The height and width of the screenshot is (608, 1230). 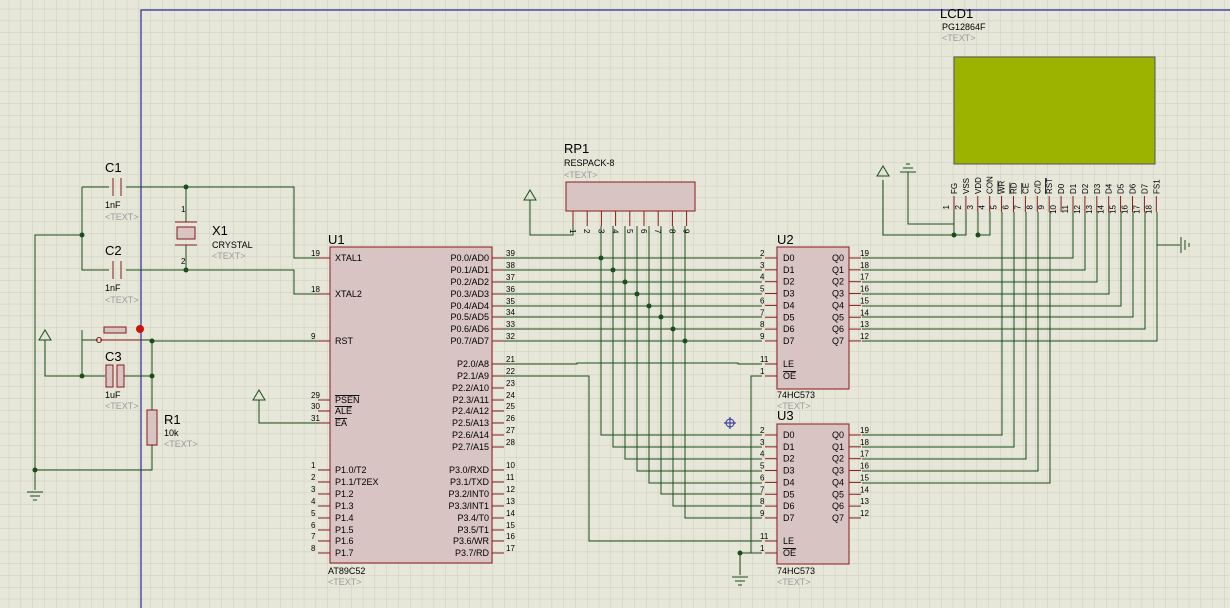 I want to click on u3-d-pin-num: 5, so click(x=762, y=466).